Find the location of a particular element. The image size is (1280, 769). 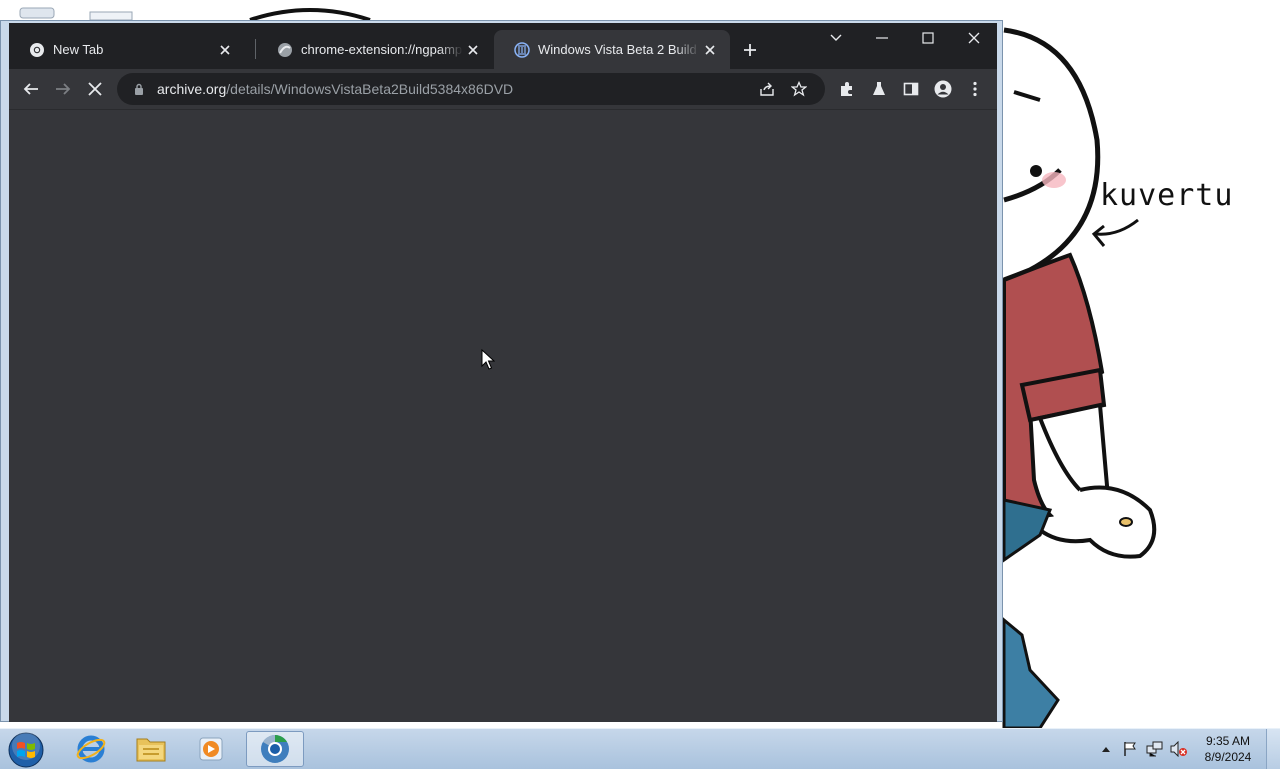

chevron-down-icon is located at coordinates (836, 37).